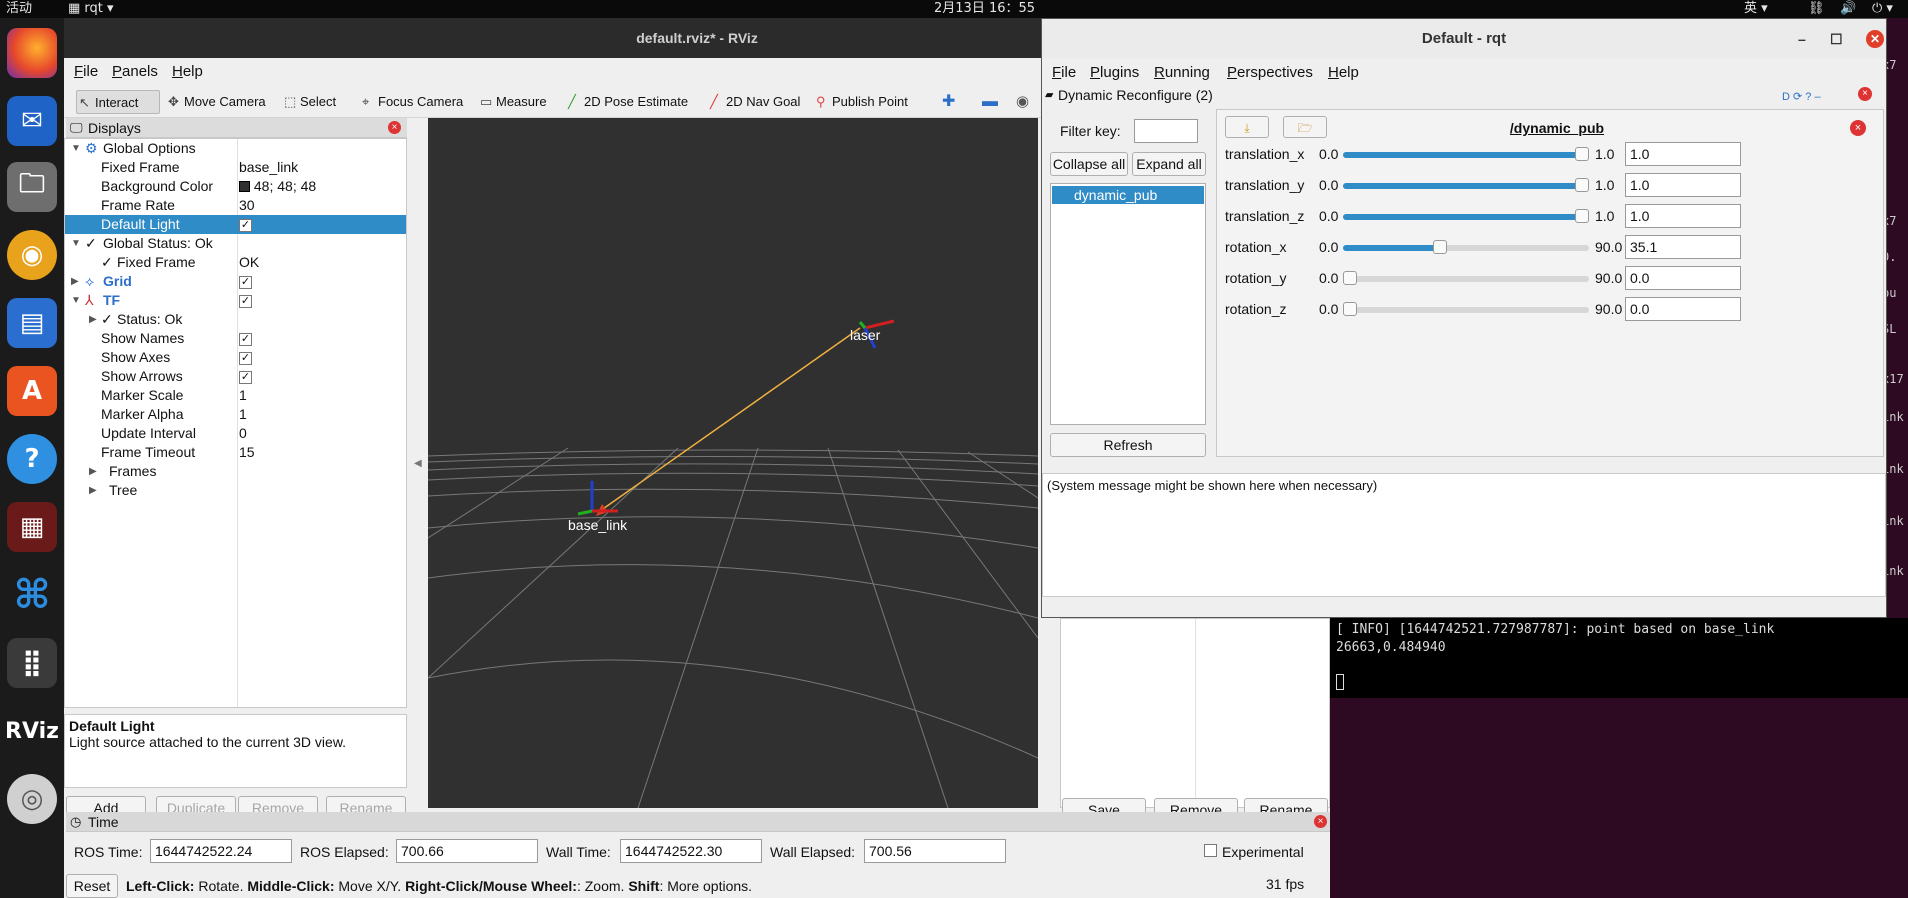 The width and height of the screenshot is (1908, 898). Describe the element at coordinates (235, 167) in the screenshot. I see `tree-row: Fixed Frame base_link` at that location.